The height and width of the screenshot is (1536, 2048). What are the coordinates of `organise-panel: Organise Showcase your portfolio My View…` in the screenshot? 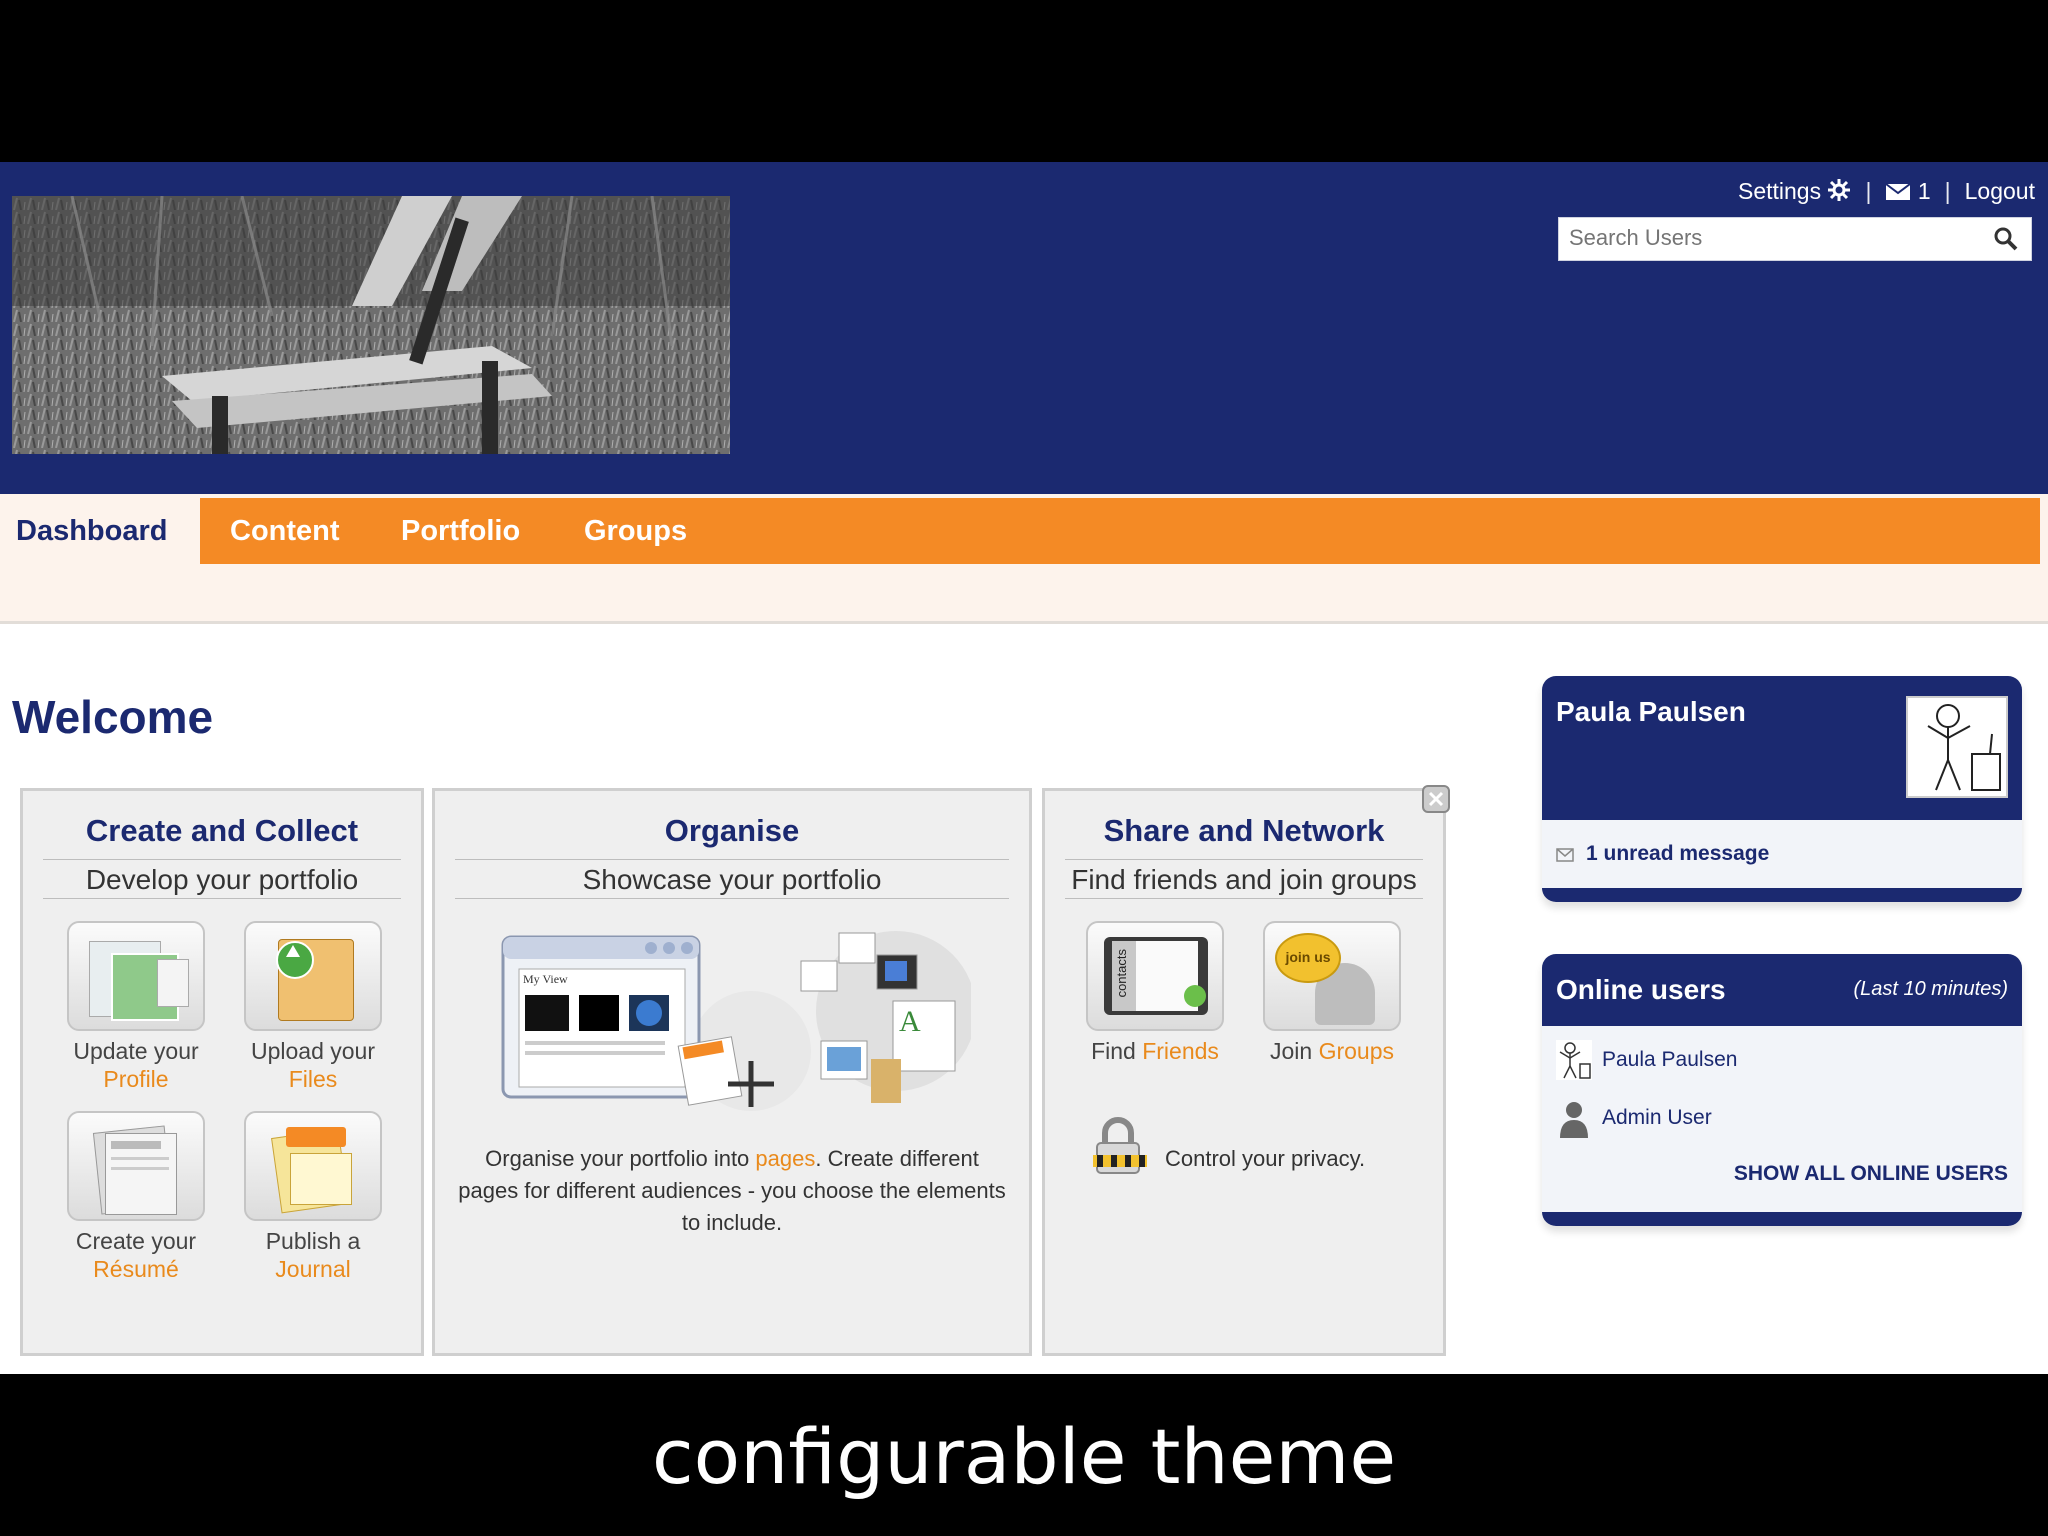 It's located at (732, 1072).